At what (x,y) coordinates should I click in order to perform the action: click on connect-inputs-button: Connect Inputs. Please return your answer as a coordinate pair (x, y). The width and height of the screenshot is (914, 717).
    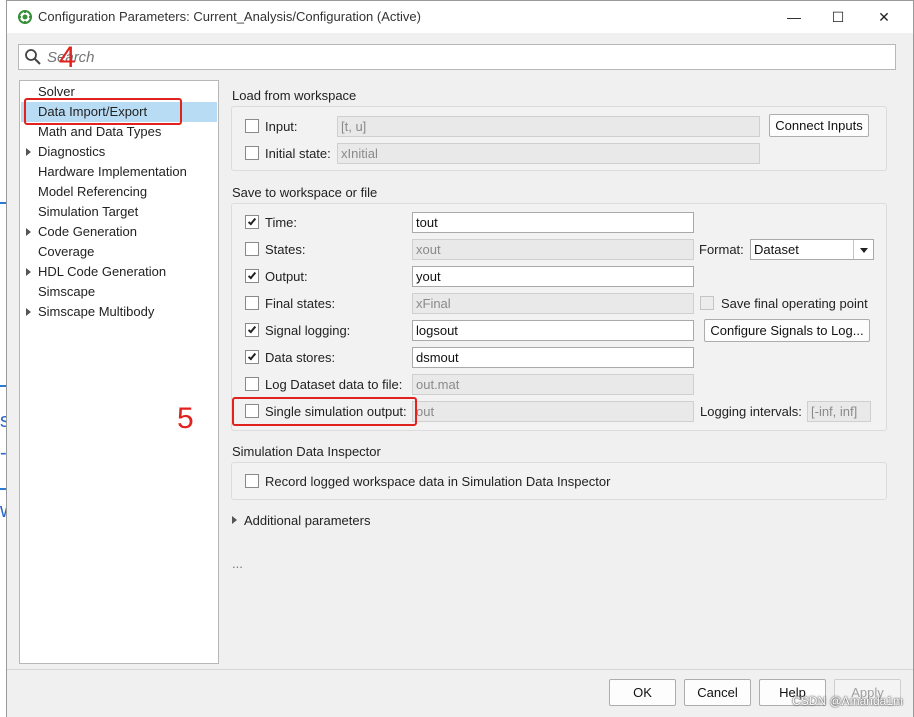
    Looking at the image, I should click on (819, 125).